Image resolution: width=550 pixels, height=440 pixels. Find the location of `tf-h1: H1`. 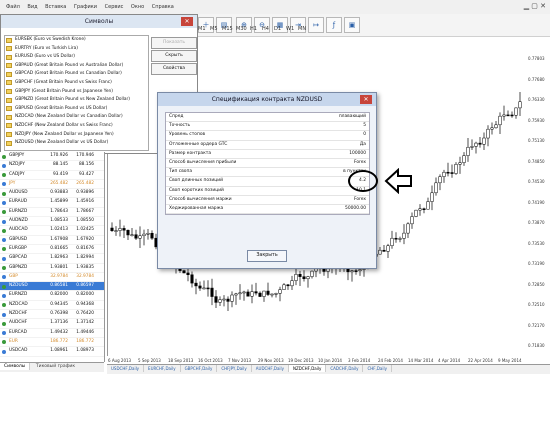

tf-h1: H1 is located at coordinates (253, 29).